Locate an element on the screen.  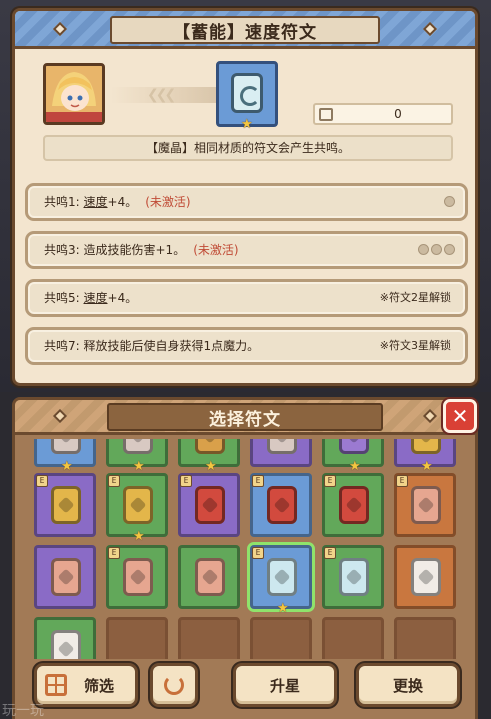
watermark: 玩一玩 is located at coordinates (23, 711).